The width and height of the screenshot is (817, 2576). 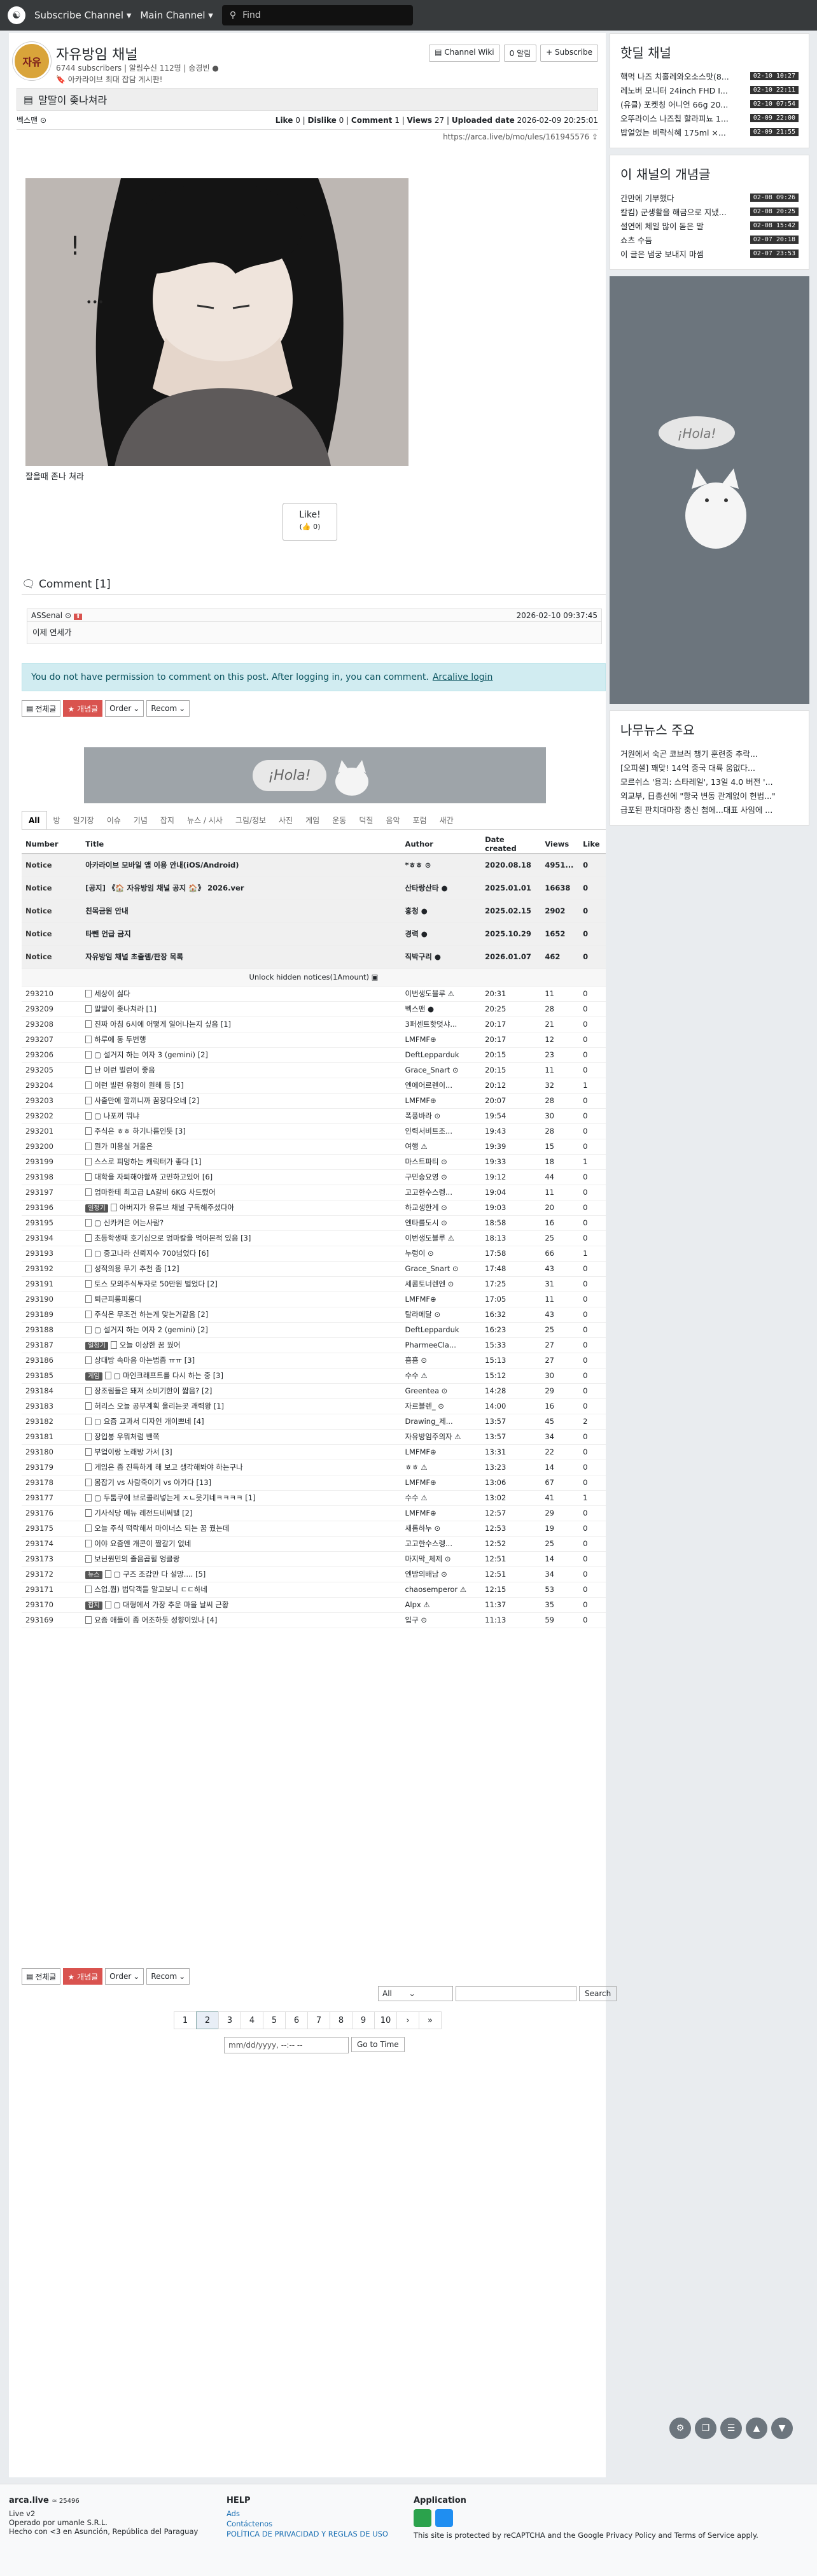 I want to click on post-title-cell: 토스 모의주식투자로 50만원 벌었다 [2], so click(x=242, y=1284).